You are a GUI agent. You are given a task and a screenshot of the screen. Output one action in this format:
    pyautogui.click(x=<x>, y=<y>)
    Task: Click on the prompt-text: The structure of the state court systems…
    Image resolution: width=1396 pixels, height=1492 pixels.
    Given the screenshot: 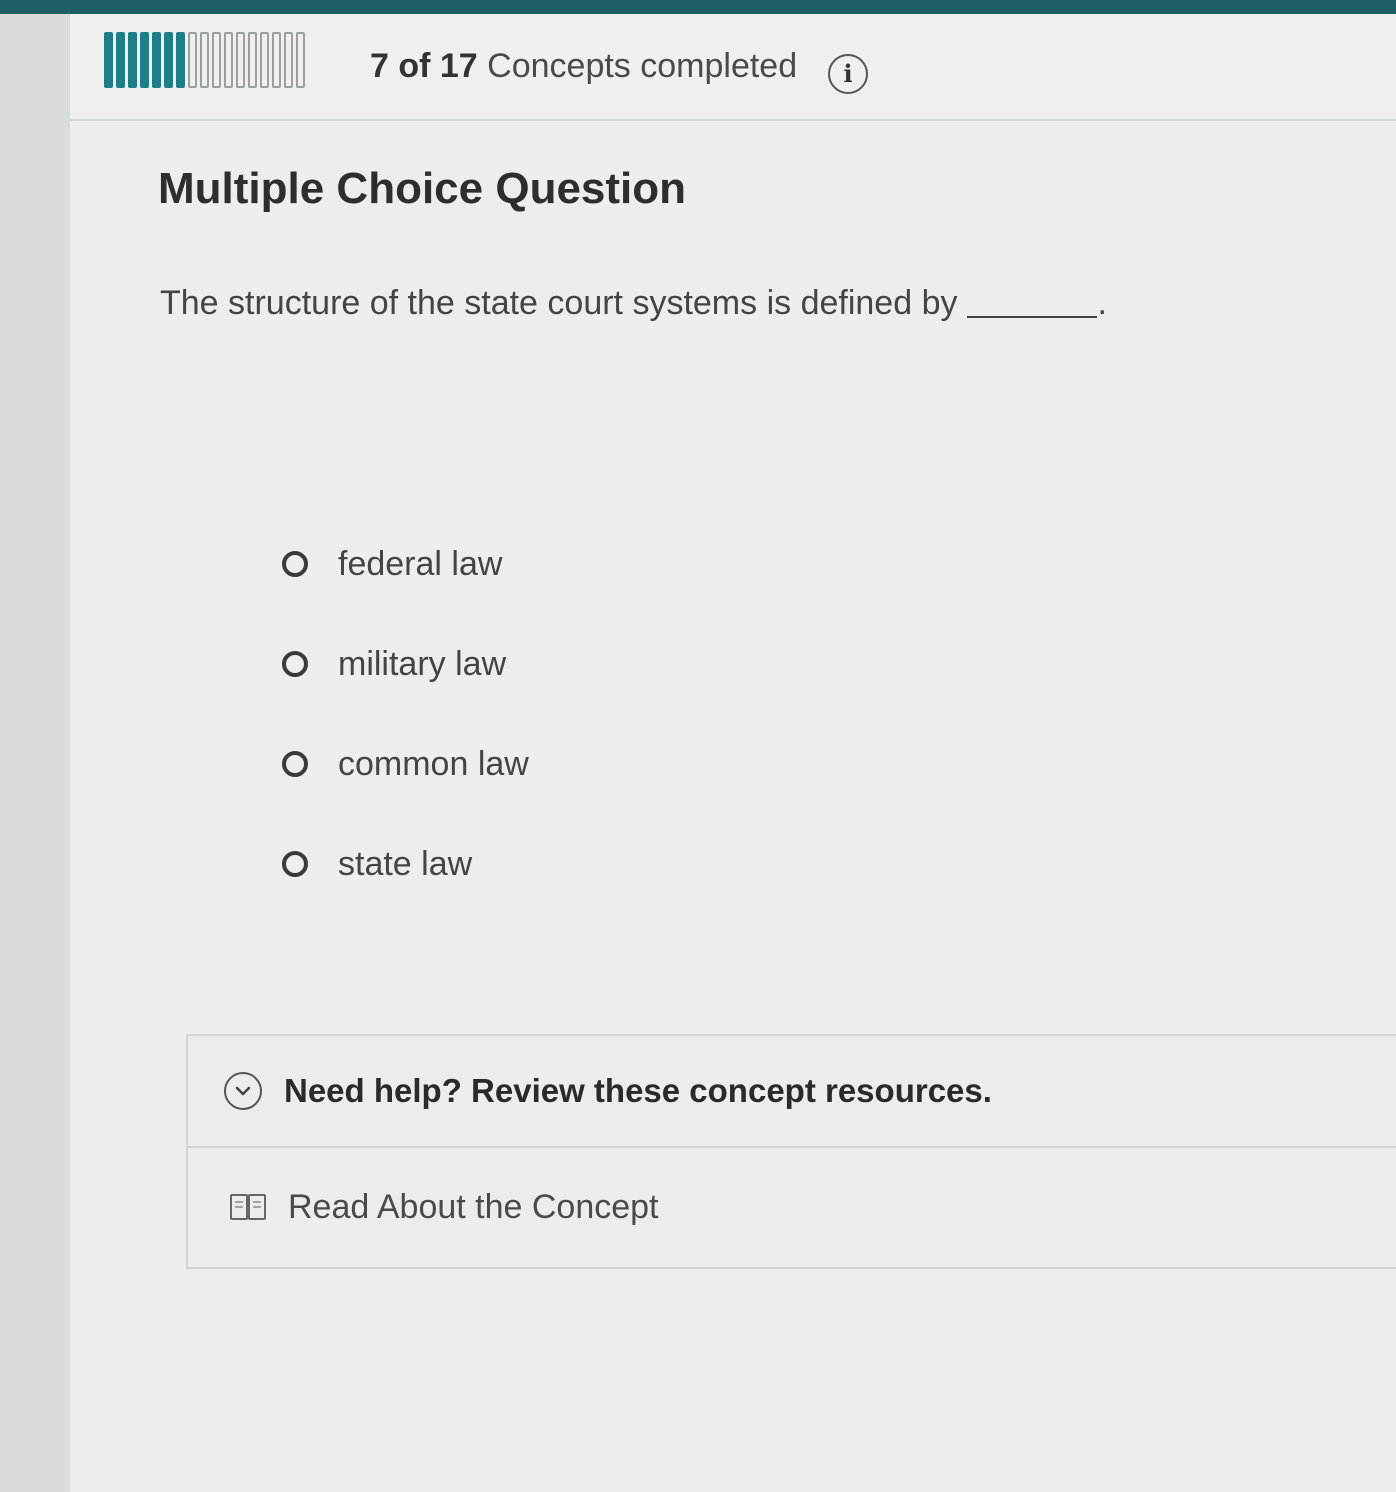 What is the action you would take?
    pyautogui.click(x=559, y=303)
    